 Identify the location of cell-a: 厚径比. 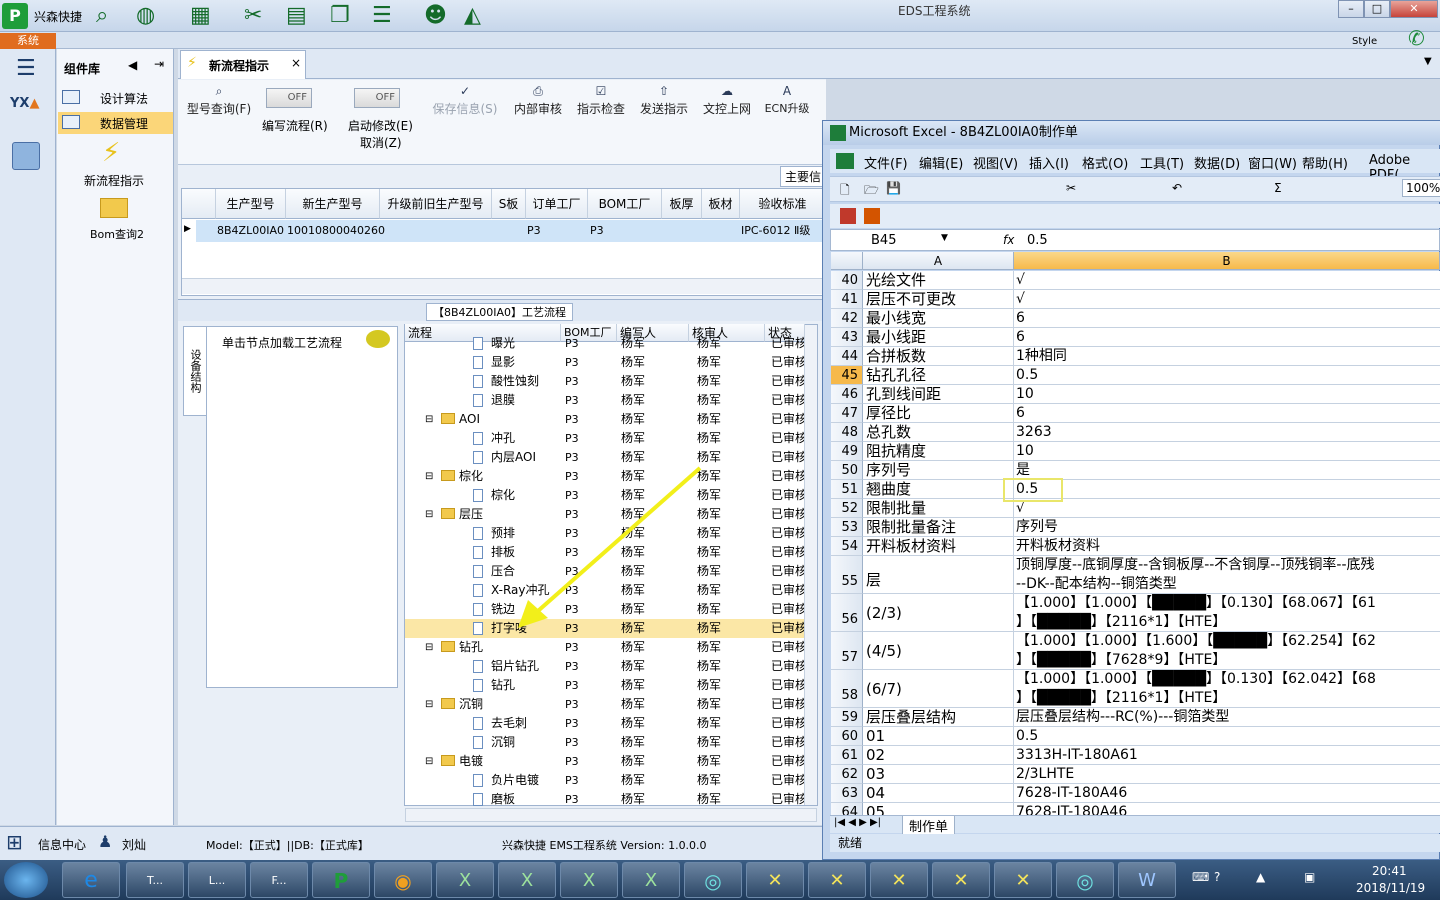
(938, 413).